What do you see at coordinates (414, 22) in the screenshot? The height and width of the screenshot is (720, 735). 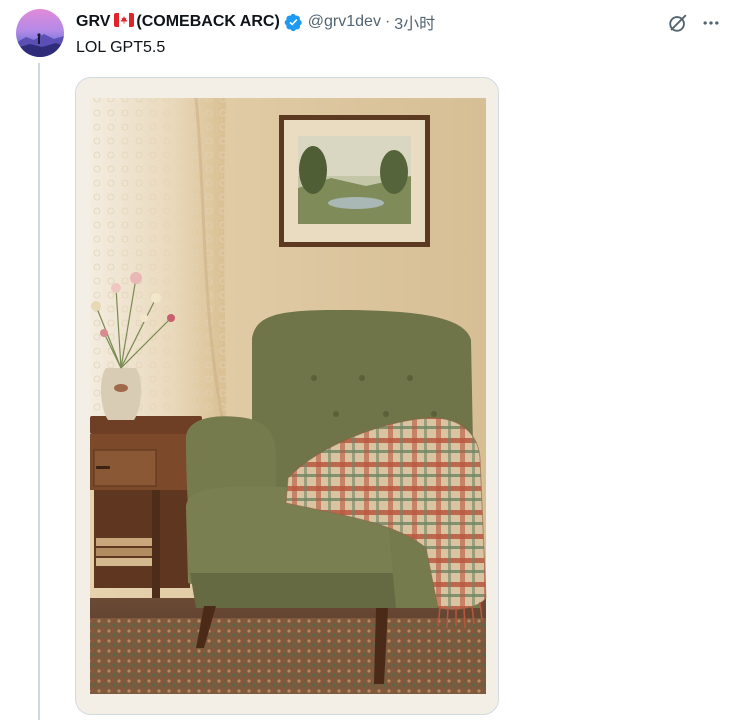 I see `timestamp: 3小时` at bounding box center [414, 22].